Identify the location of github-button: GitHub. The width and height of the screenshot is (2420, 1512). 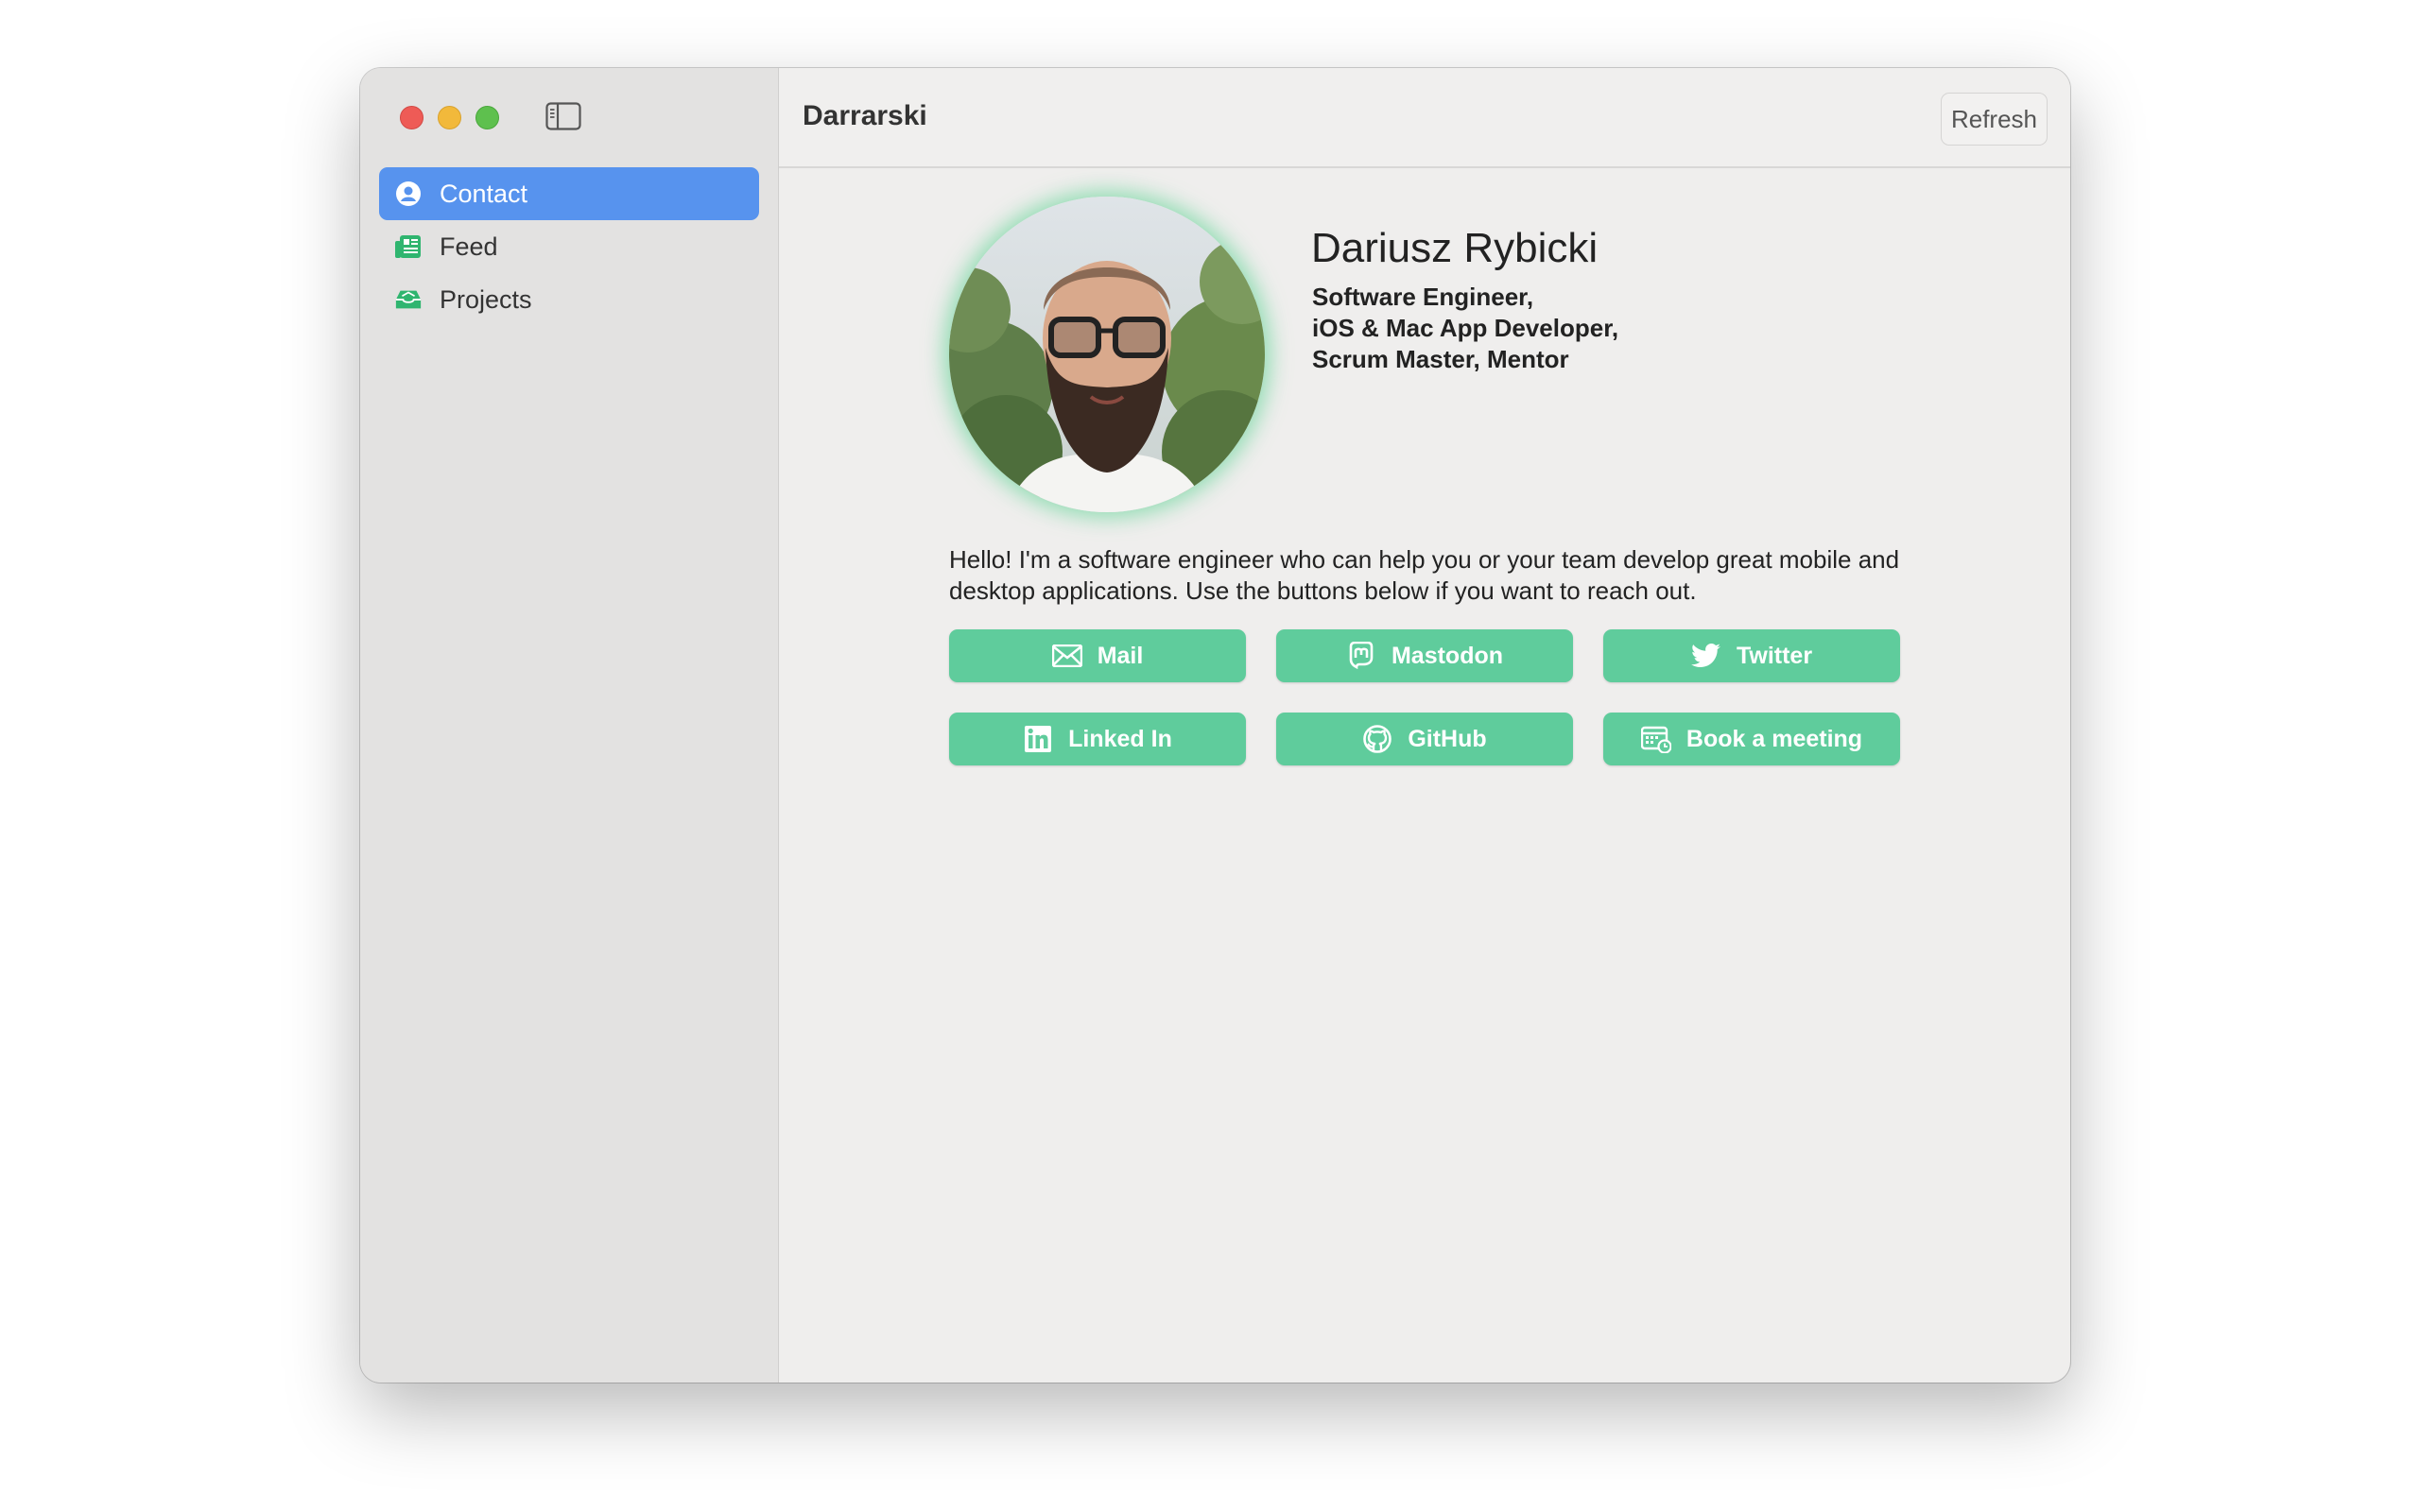
(1424, 739).